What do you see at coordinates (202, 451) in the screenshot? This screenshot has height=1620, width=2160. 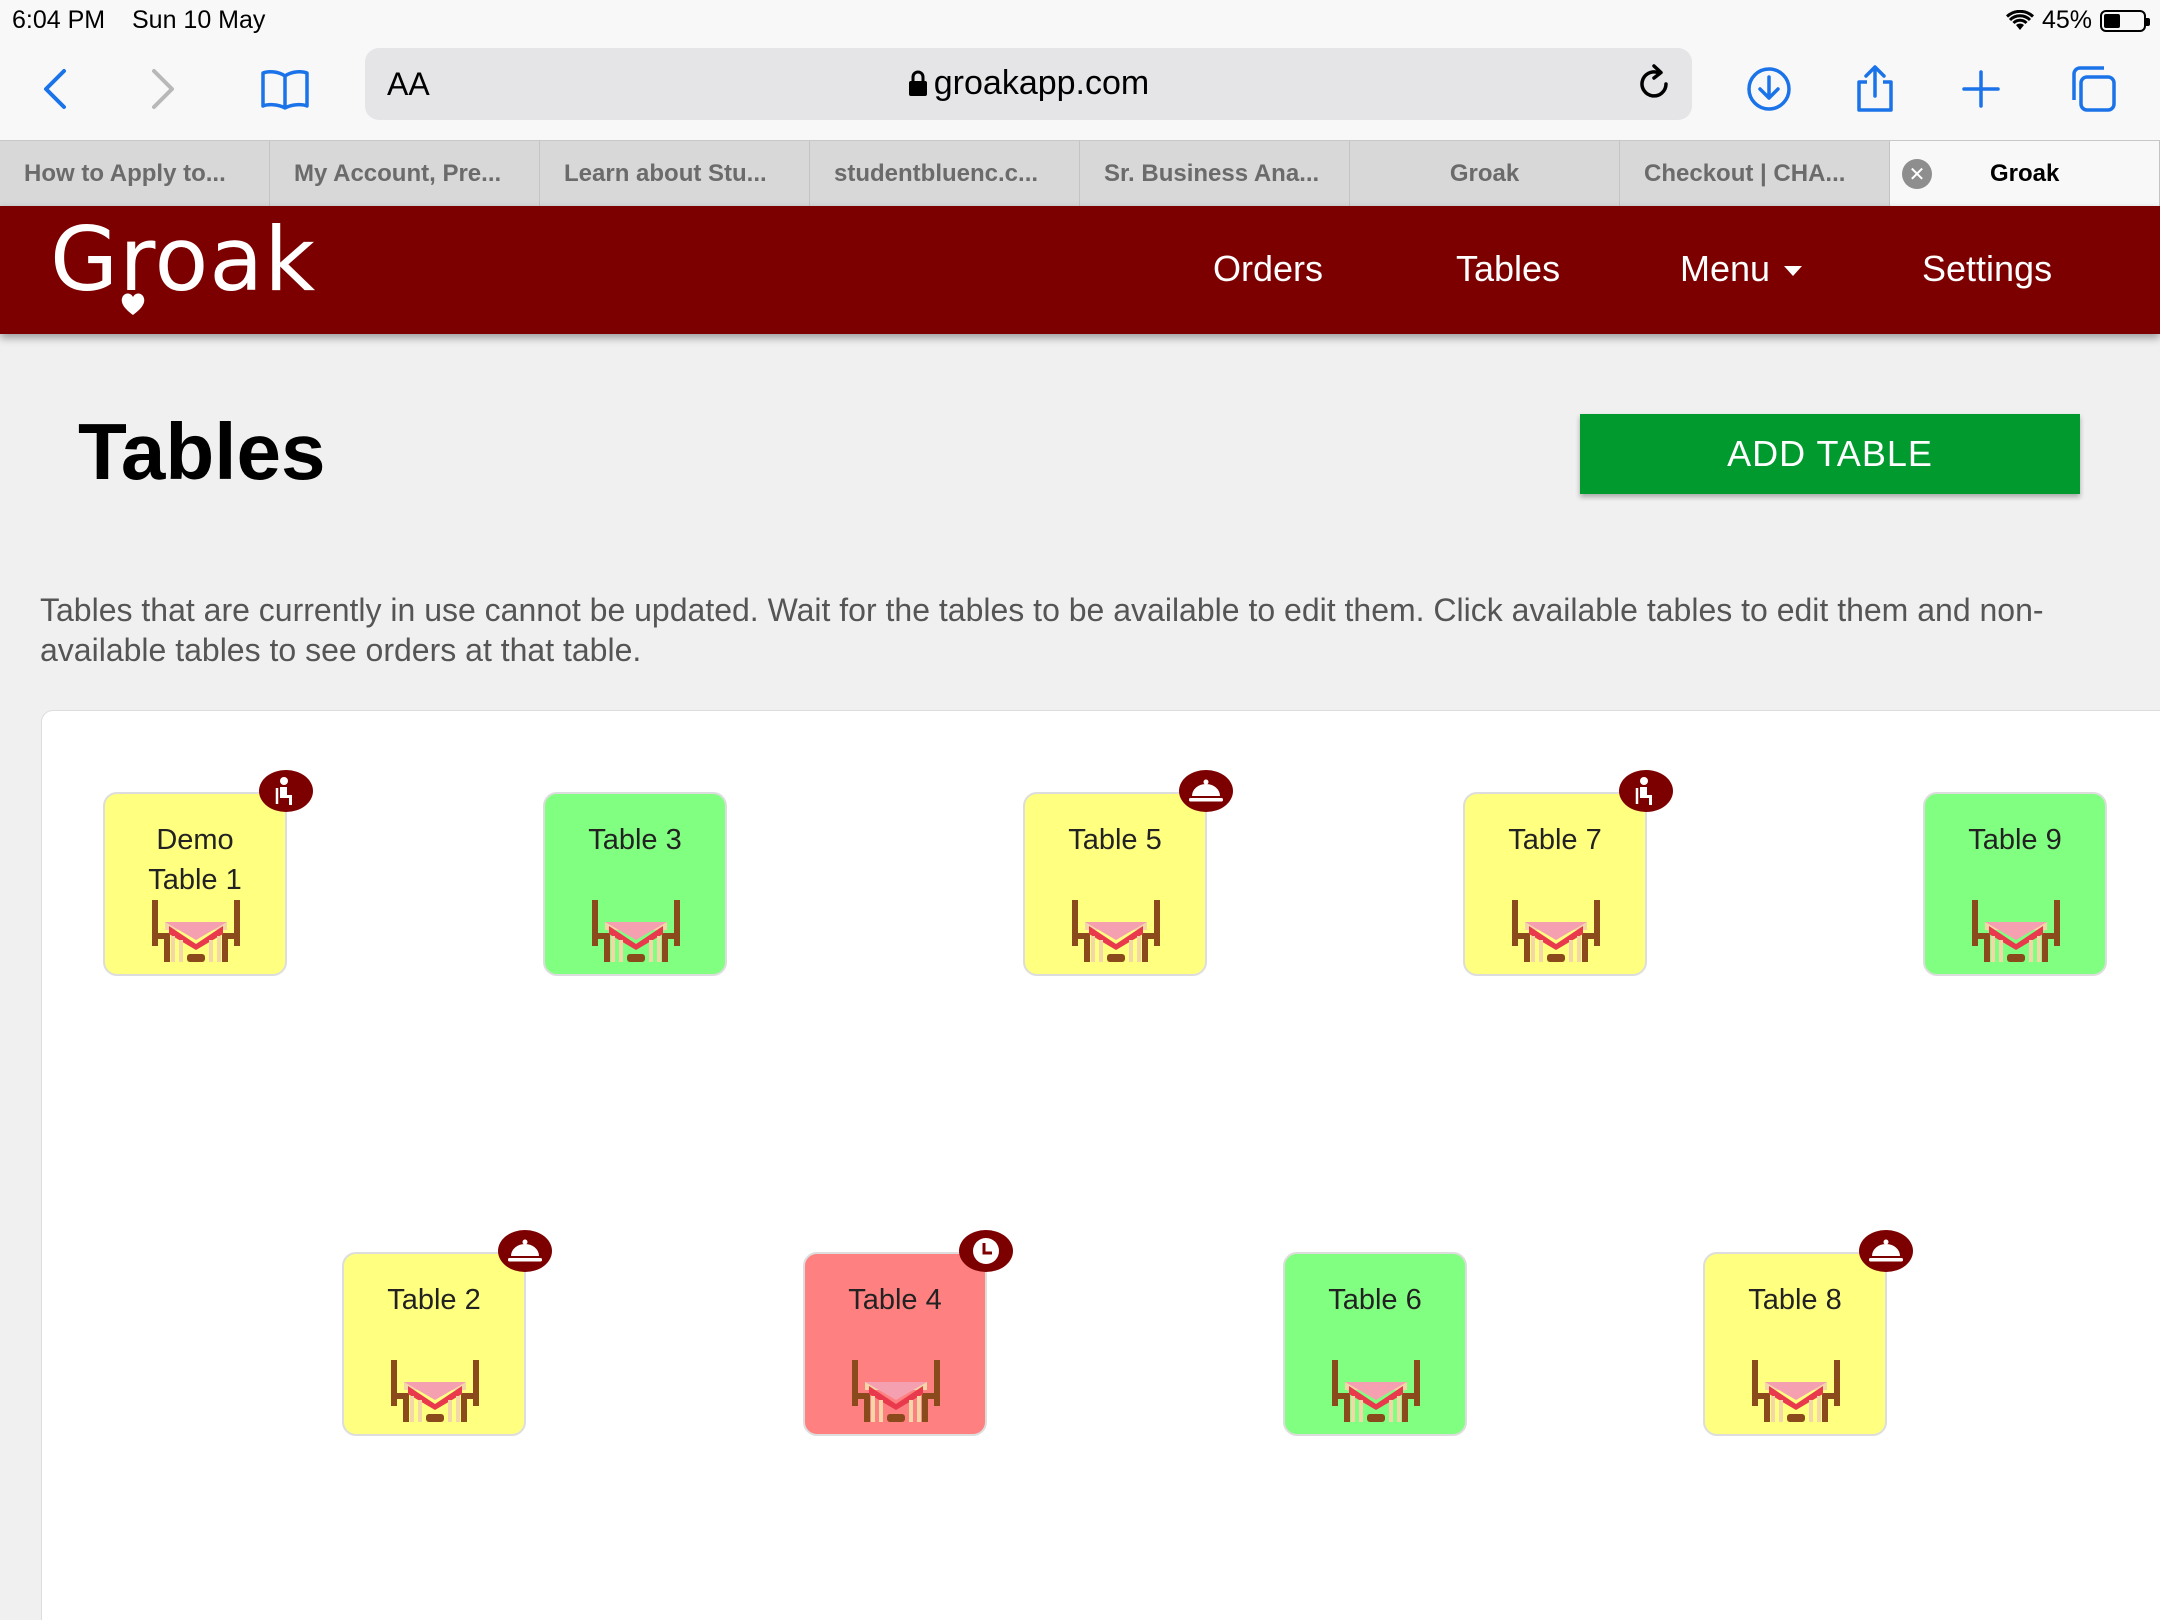 I see `page-title: Tables` at bounding box center [202, 451].